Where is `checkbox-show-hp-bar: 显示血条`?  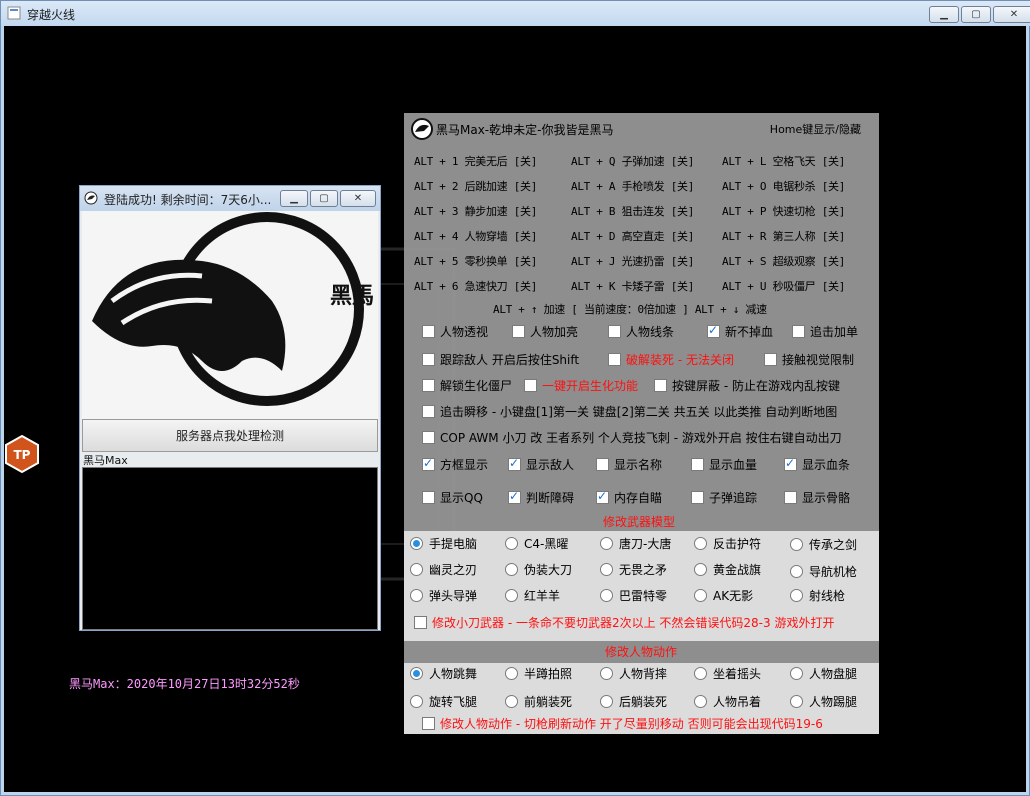
checkbox-show-hp-bar: 显示血条 is located at coordinates (817, 464).